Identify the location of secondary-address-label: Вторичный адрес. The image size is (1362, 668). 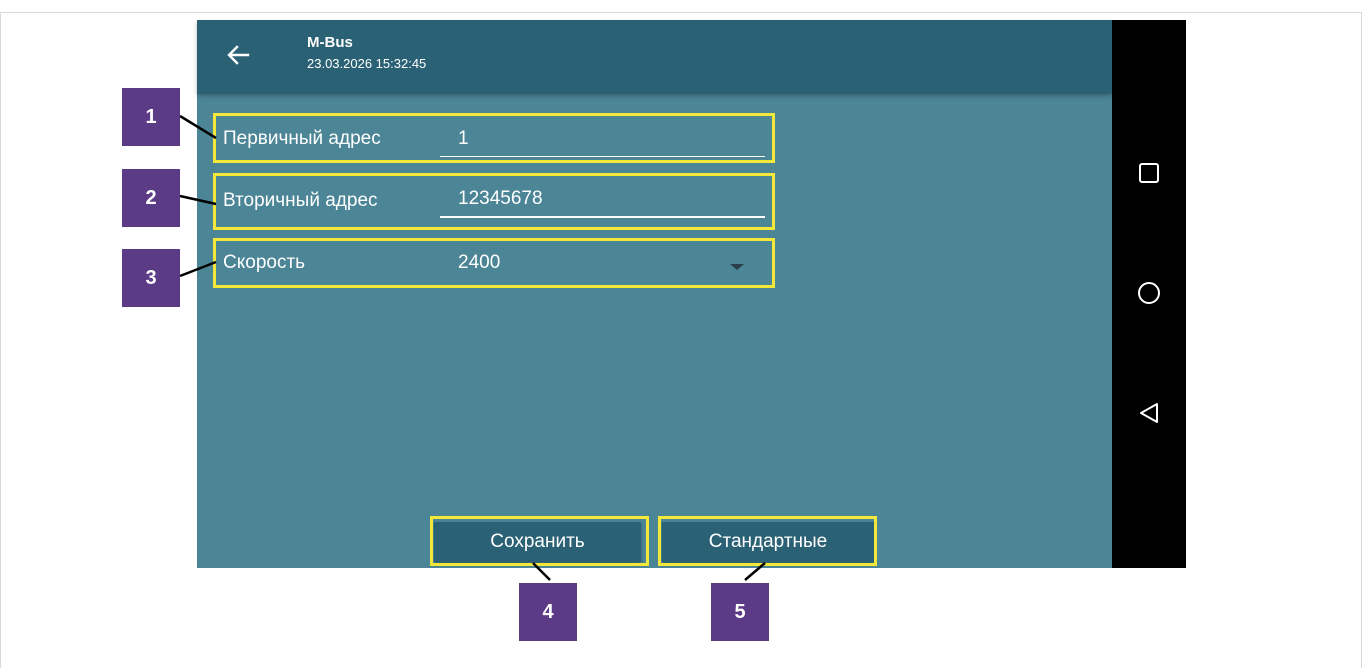
(300, 200).